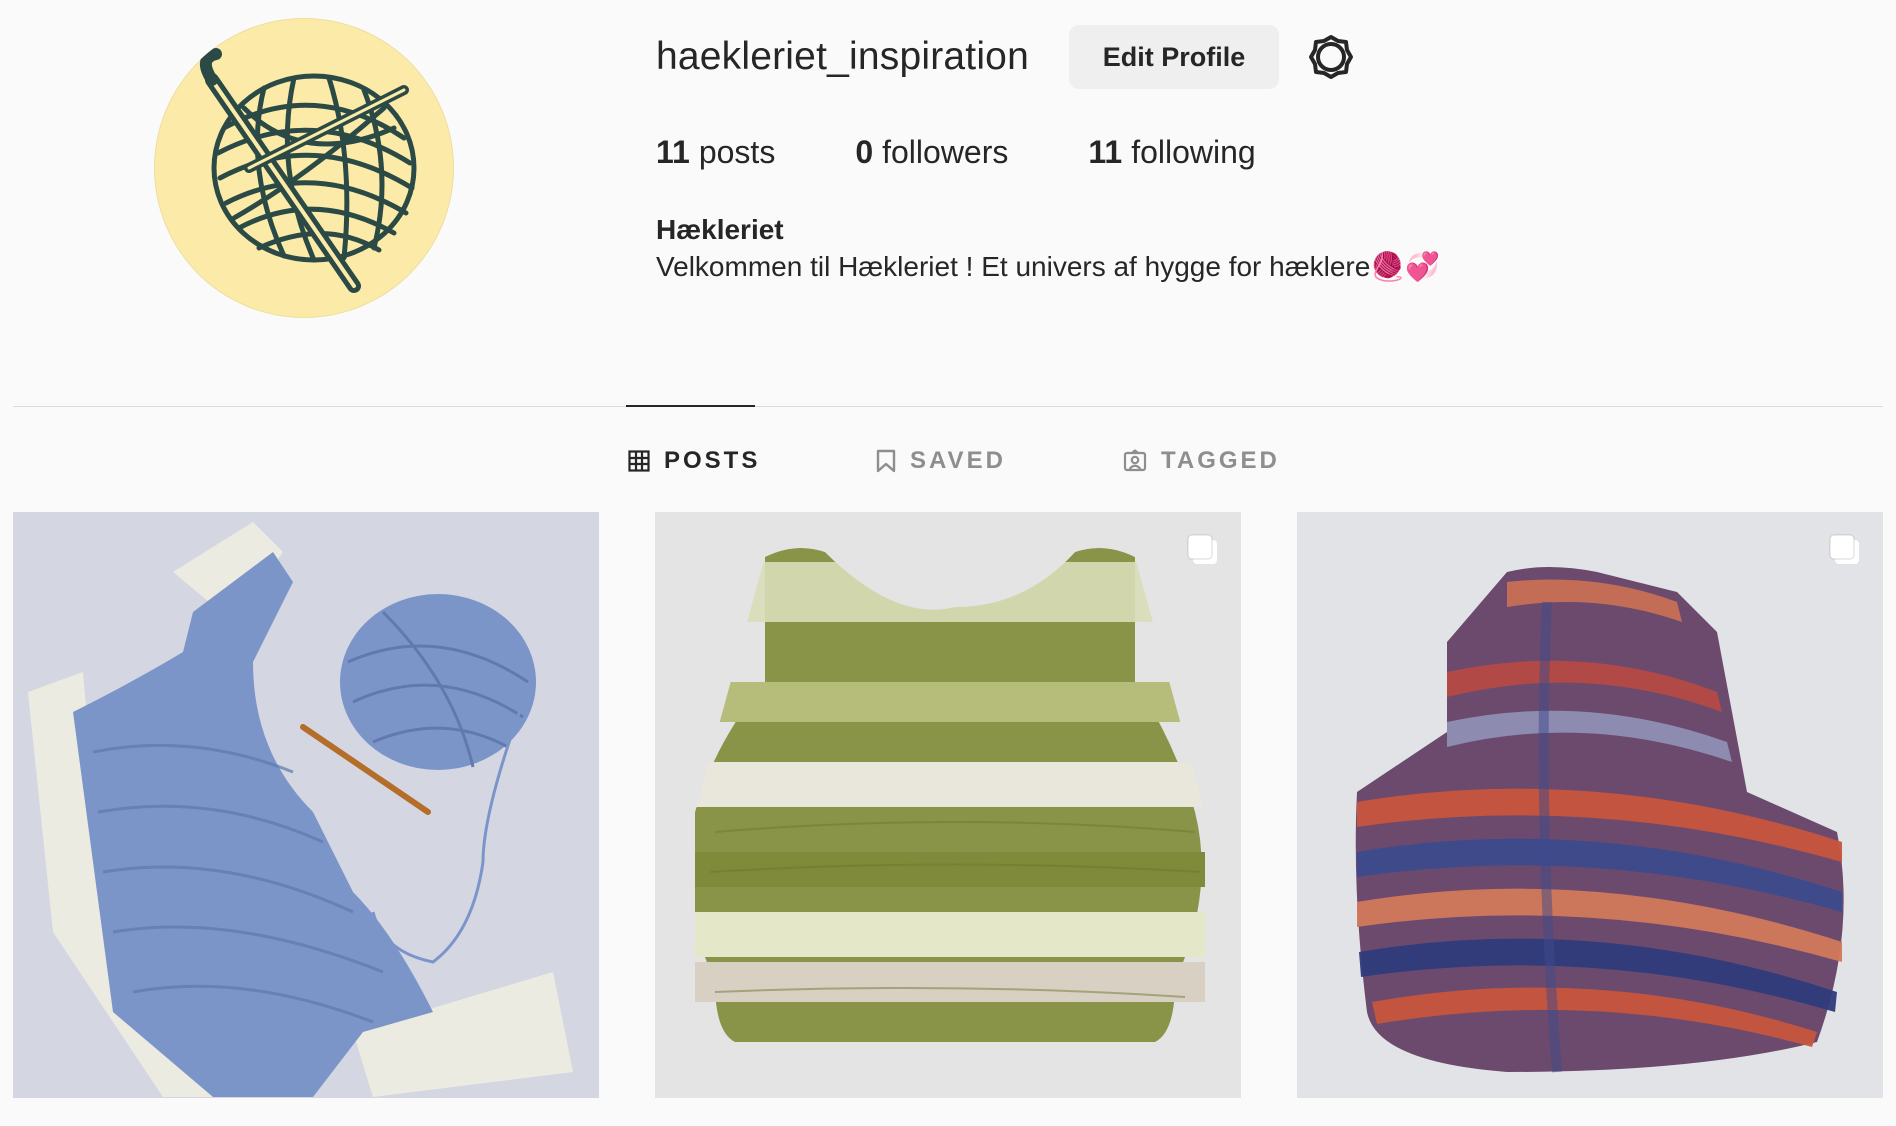 The height and width of the screenshot is (1126, 1896). What do you see at coordinates (308, 170) in the screenshot?
I see `yarn-ball-logo` at bounding box center [308, 170].